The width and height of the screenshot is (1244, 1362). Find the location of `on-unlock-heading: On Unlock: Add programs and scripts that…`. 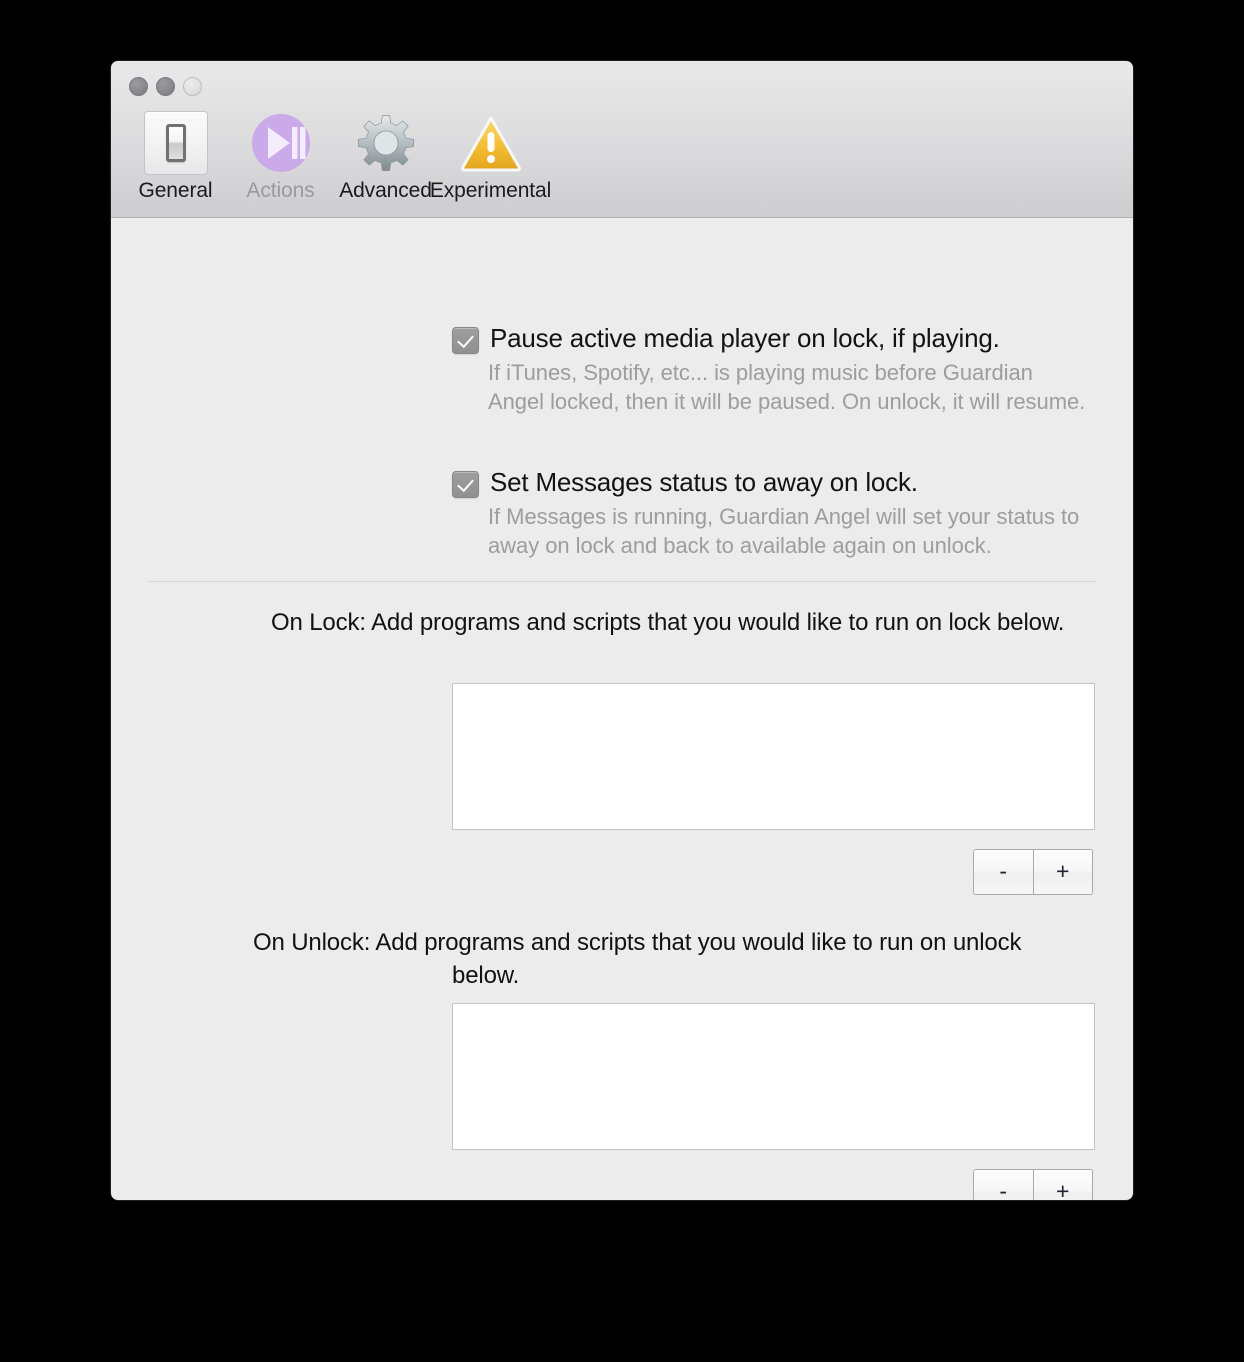

on-unlock-heading: On Unlock: Add programs and scripts that… is located at coordinates (665, 959).